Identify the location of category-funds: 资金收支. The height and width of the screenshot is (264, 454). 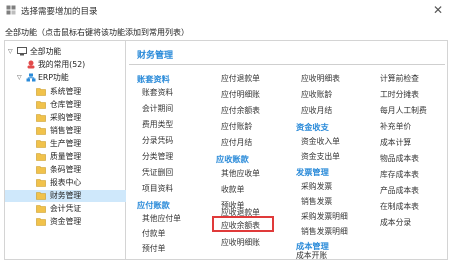
(312, 127).